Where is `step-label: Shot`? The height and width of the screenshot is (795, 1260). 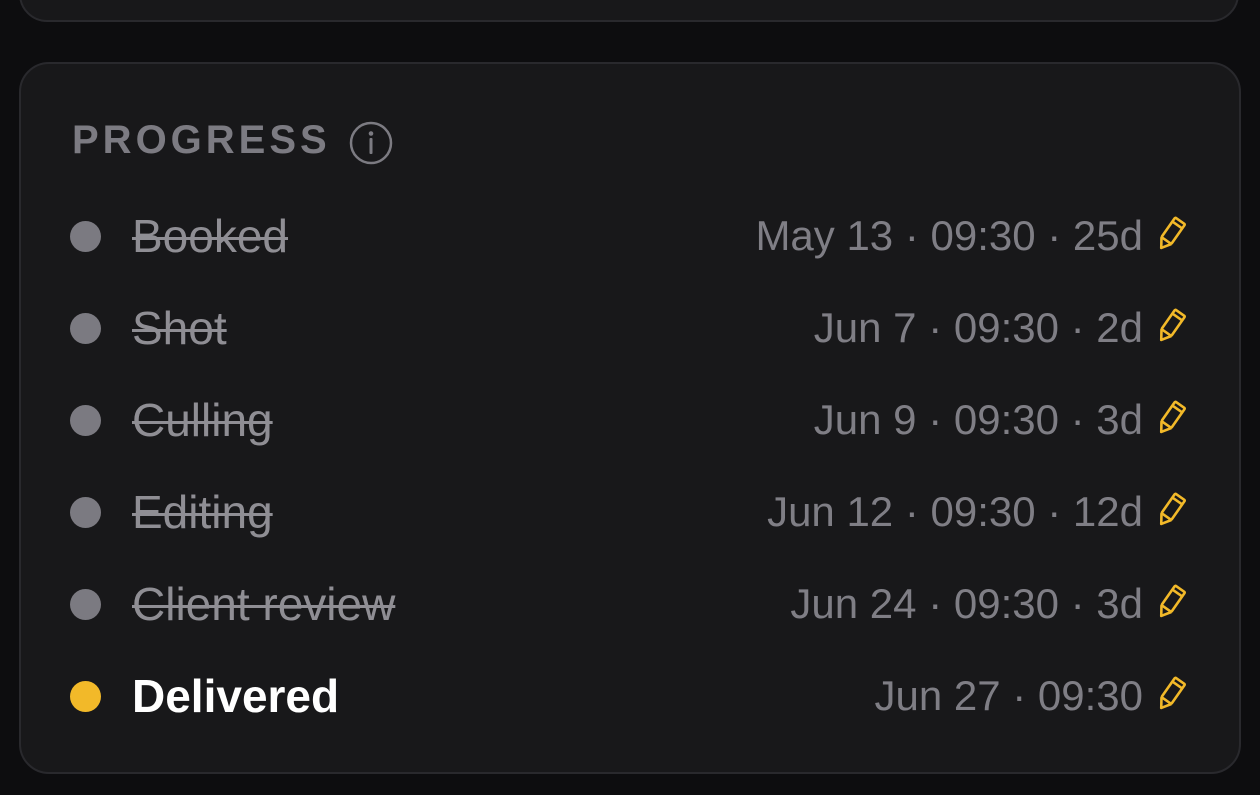 step-label: Shot is located at coordinates (179, 328).